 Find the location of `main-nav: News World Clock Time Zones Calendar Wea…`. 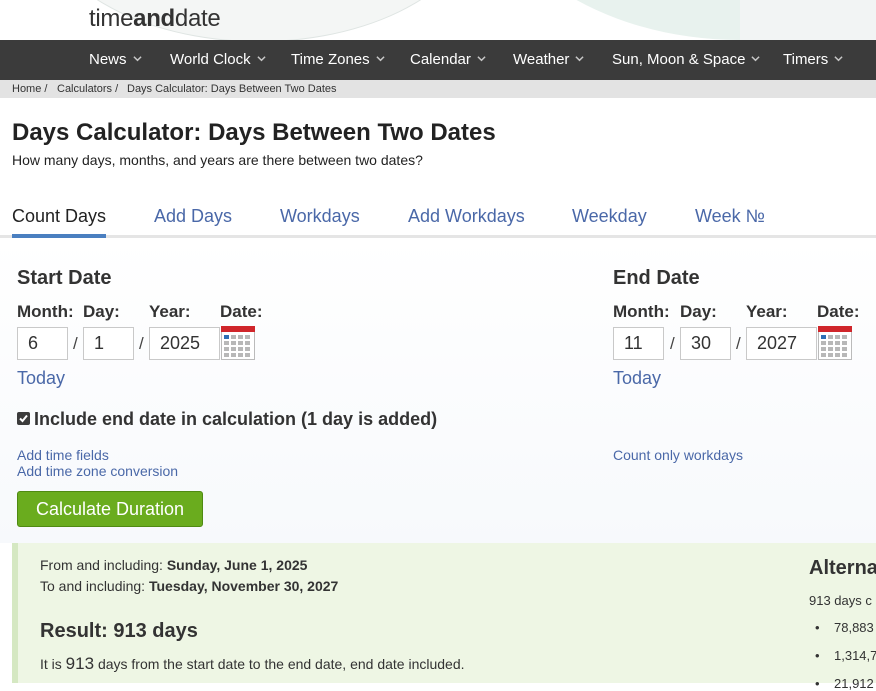

main-nav: News World Clock Time Zones Calendar Wea… is located at coordinates (438, 60).